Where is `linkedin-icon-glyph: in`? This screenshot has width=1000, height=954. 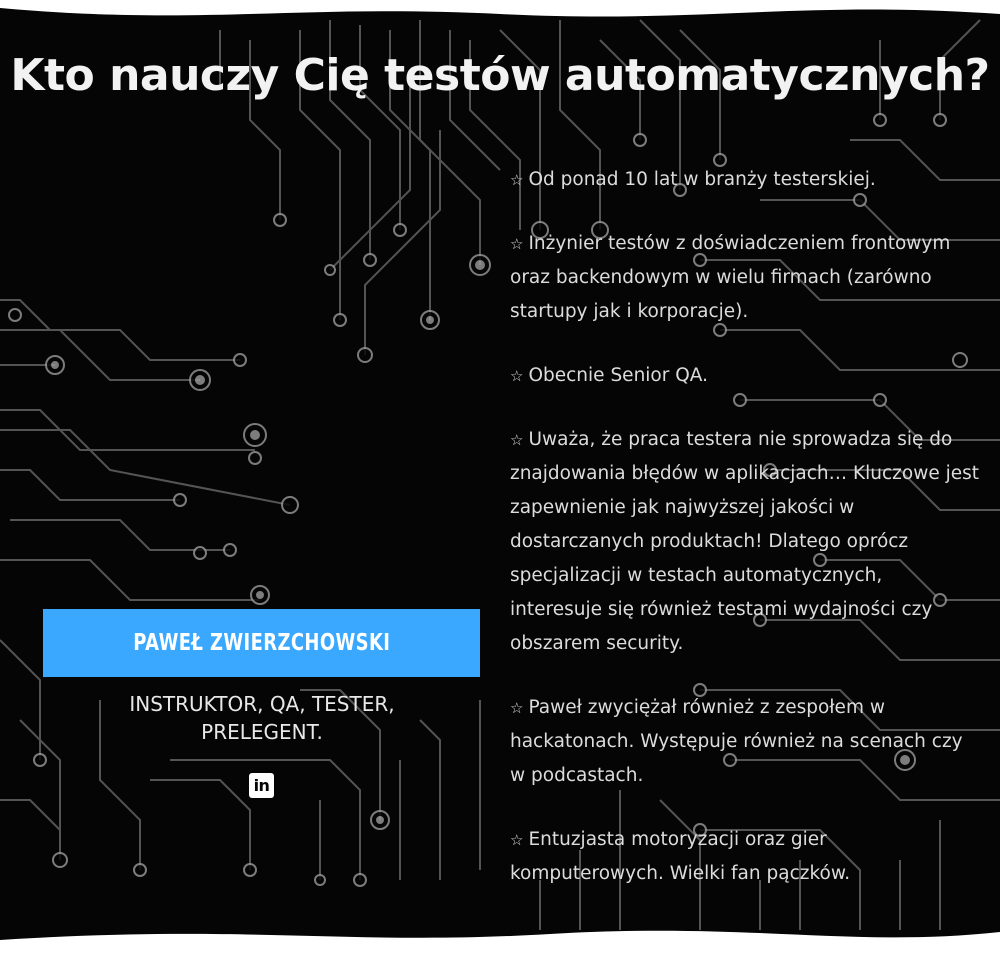
linkedin-icon-glyph: in is located at coordinates (261, 785).